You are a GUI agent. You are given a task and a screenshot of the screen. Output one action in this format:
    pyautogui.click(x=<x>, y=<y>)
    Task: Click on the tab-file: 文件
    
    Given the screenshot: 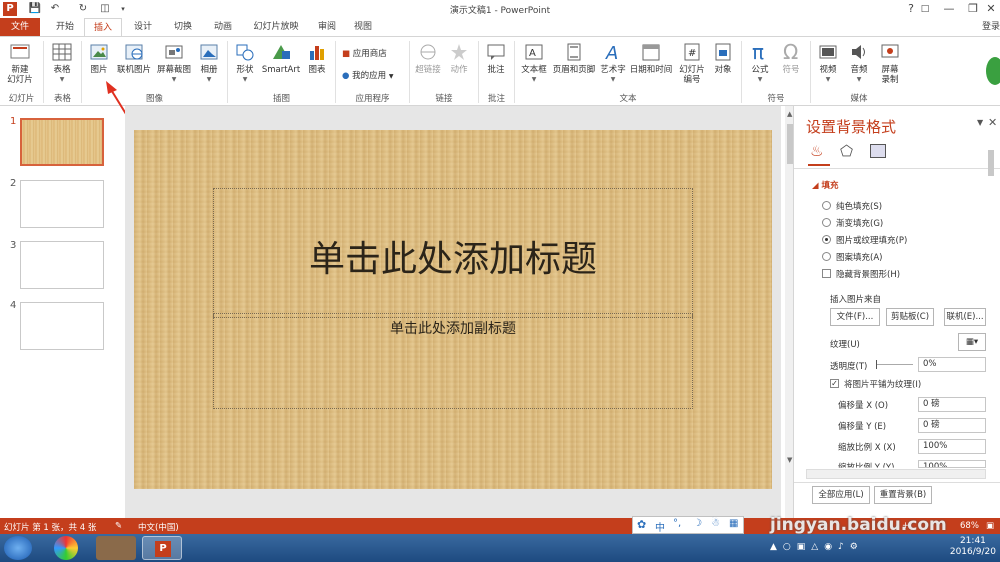 What is the action you would take?
    pyautogui.click(x=20, y=27)
    